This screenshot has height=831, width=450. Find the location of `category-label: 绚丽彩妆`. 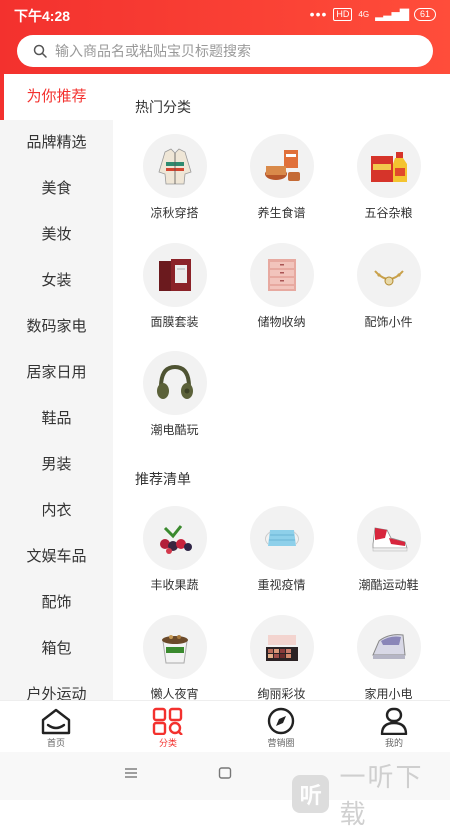

category-label: 绚丽彩妆 is located at coordinates (281, 693).